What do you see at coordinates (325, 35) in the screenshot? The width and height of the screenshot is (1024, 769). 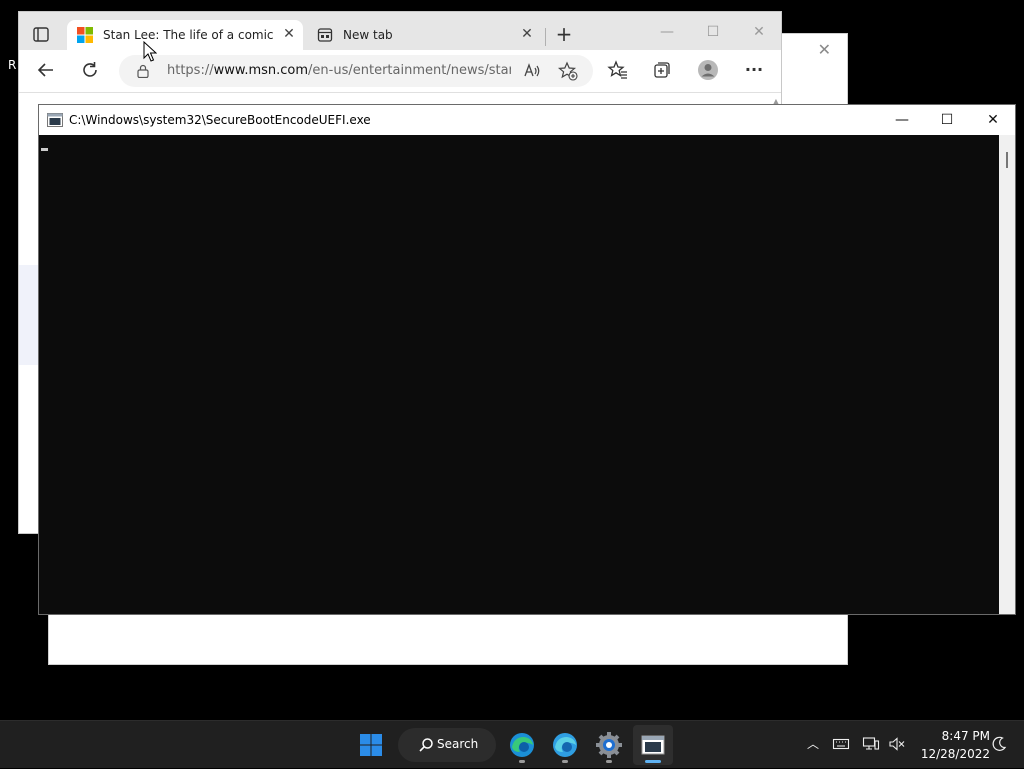 I see `new-tab-page-icon` at bounding box center [325, 35].